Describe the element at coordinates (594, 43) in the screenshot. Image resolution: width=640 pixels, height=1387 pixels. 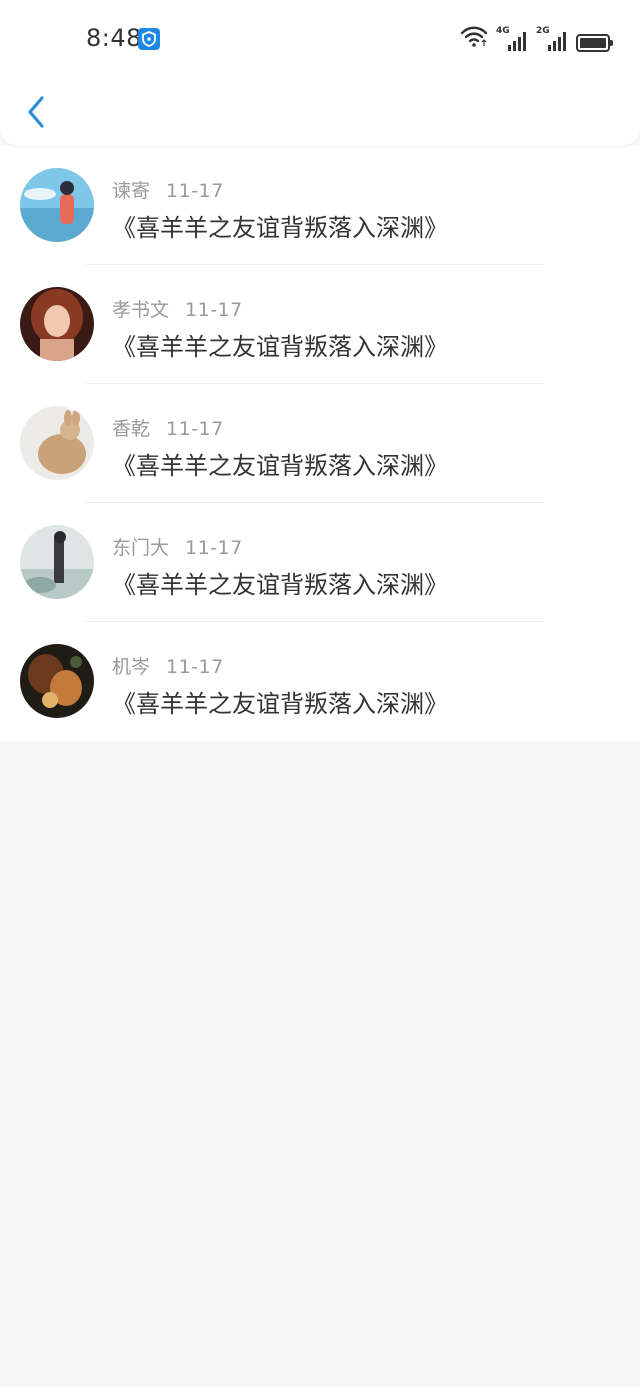
I see `battery-icon` at that location.